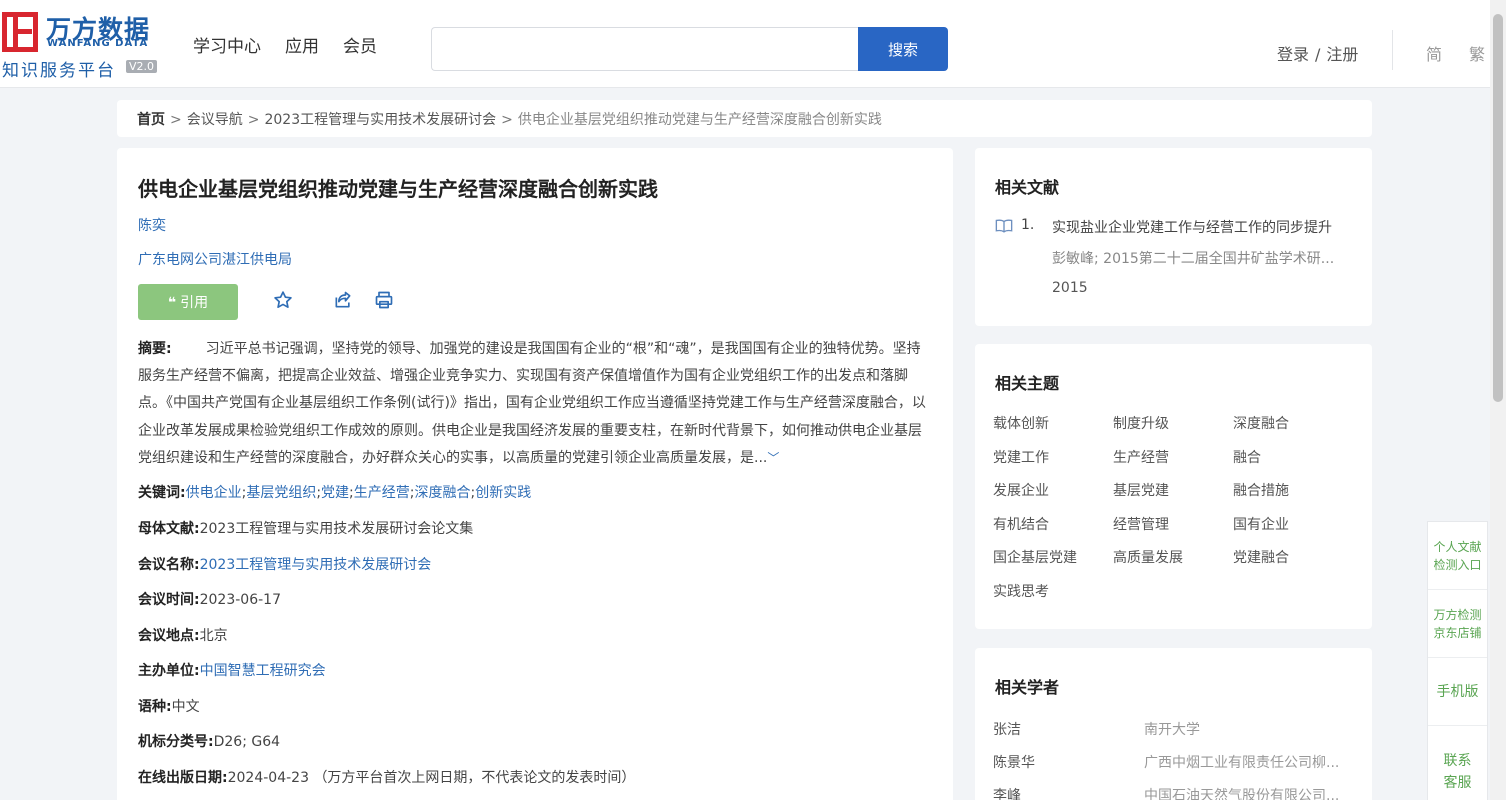  Describe the element at coordinates (1027, 383) in the screenshot. I see `related-topics-title: 相关主题` at that location.